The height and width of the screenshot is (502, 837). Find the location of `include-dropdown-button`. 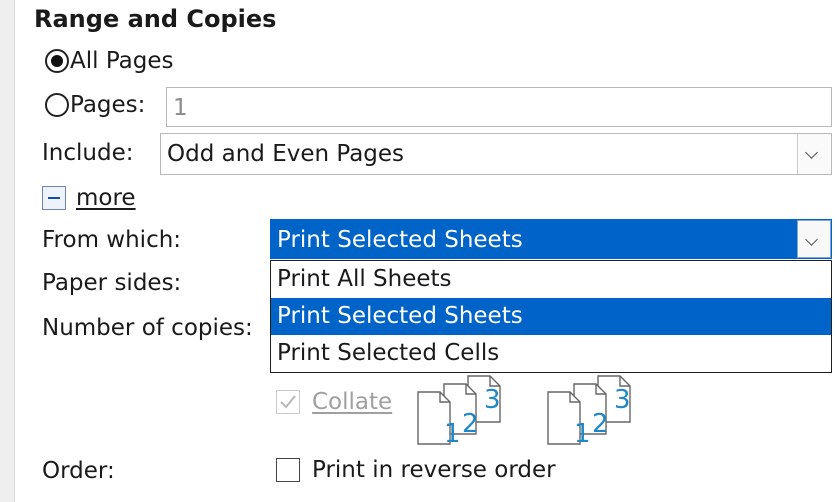

include-dropdown-button is located at coordinates (814, 154).